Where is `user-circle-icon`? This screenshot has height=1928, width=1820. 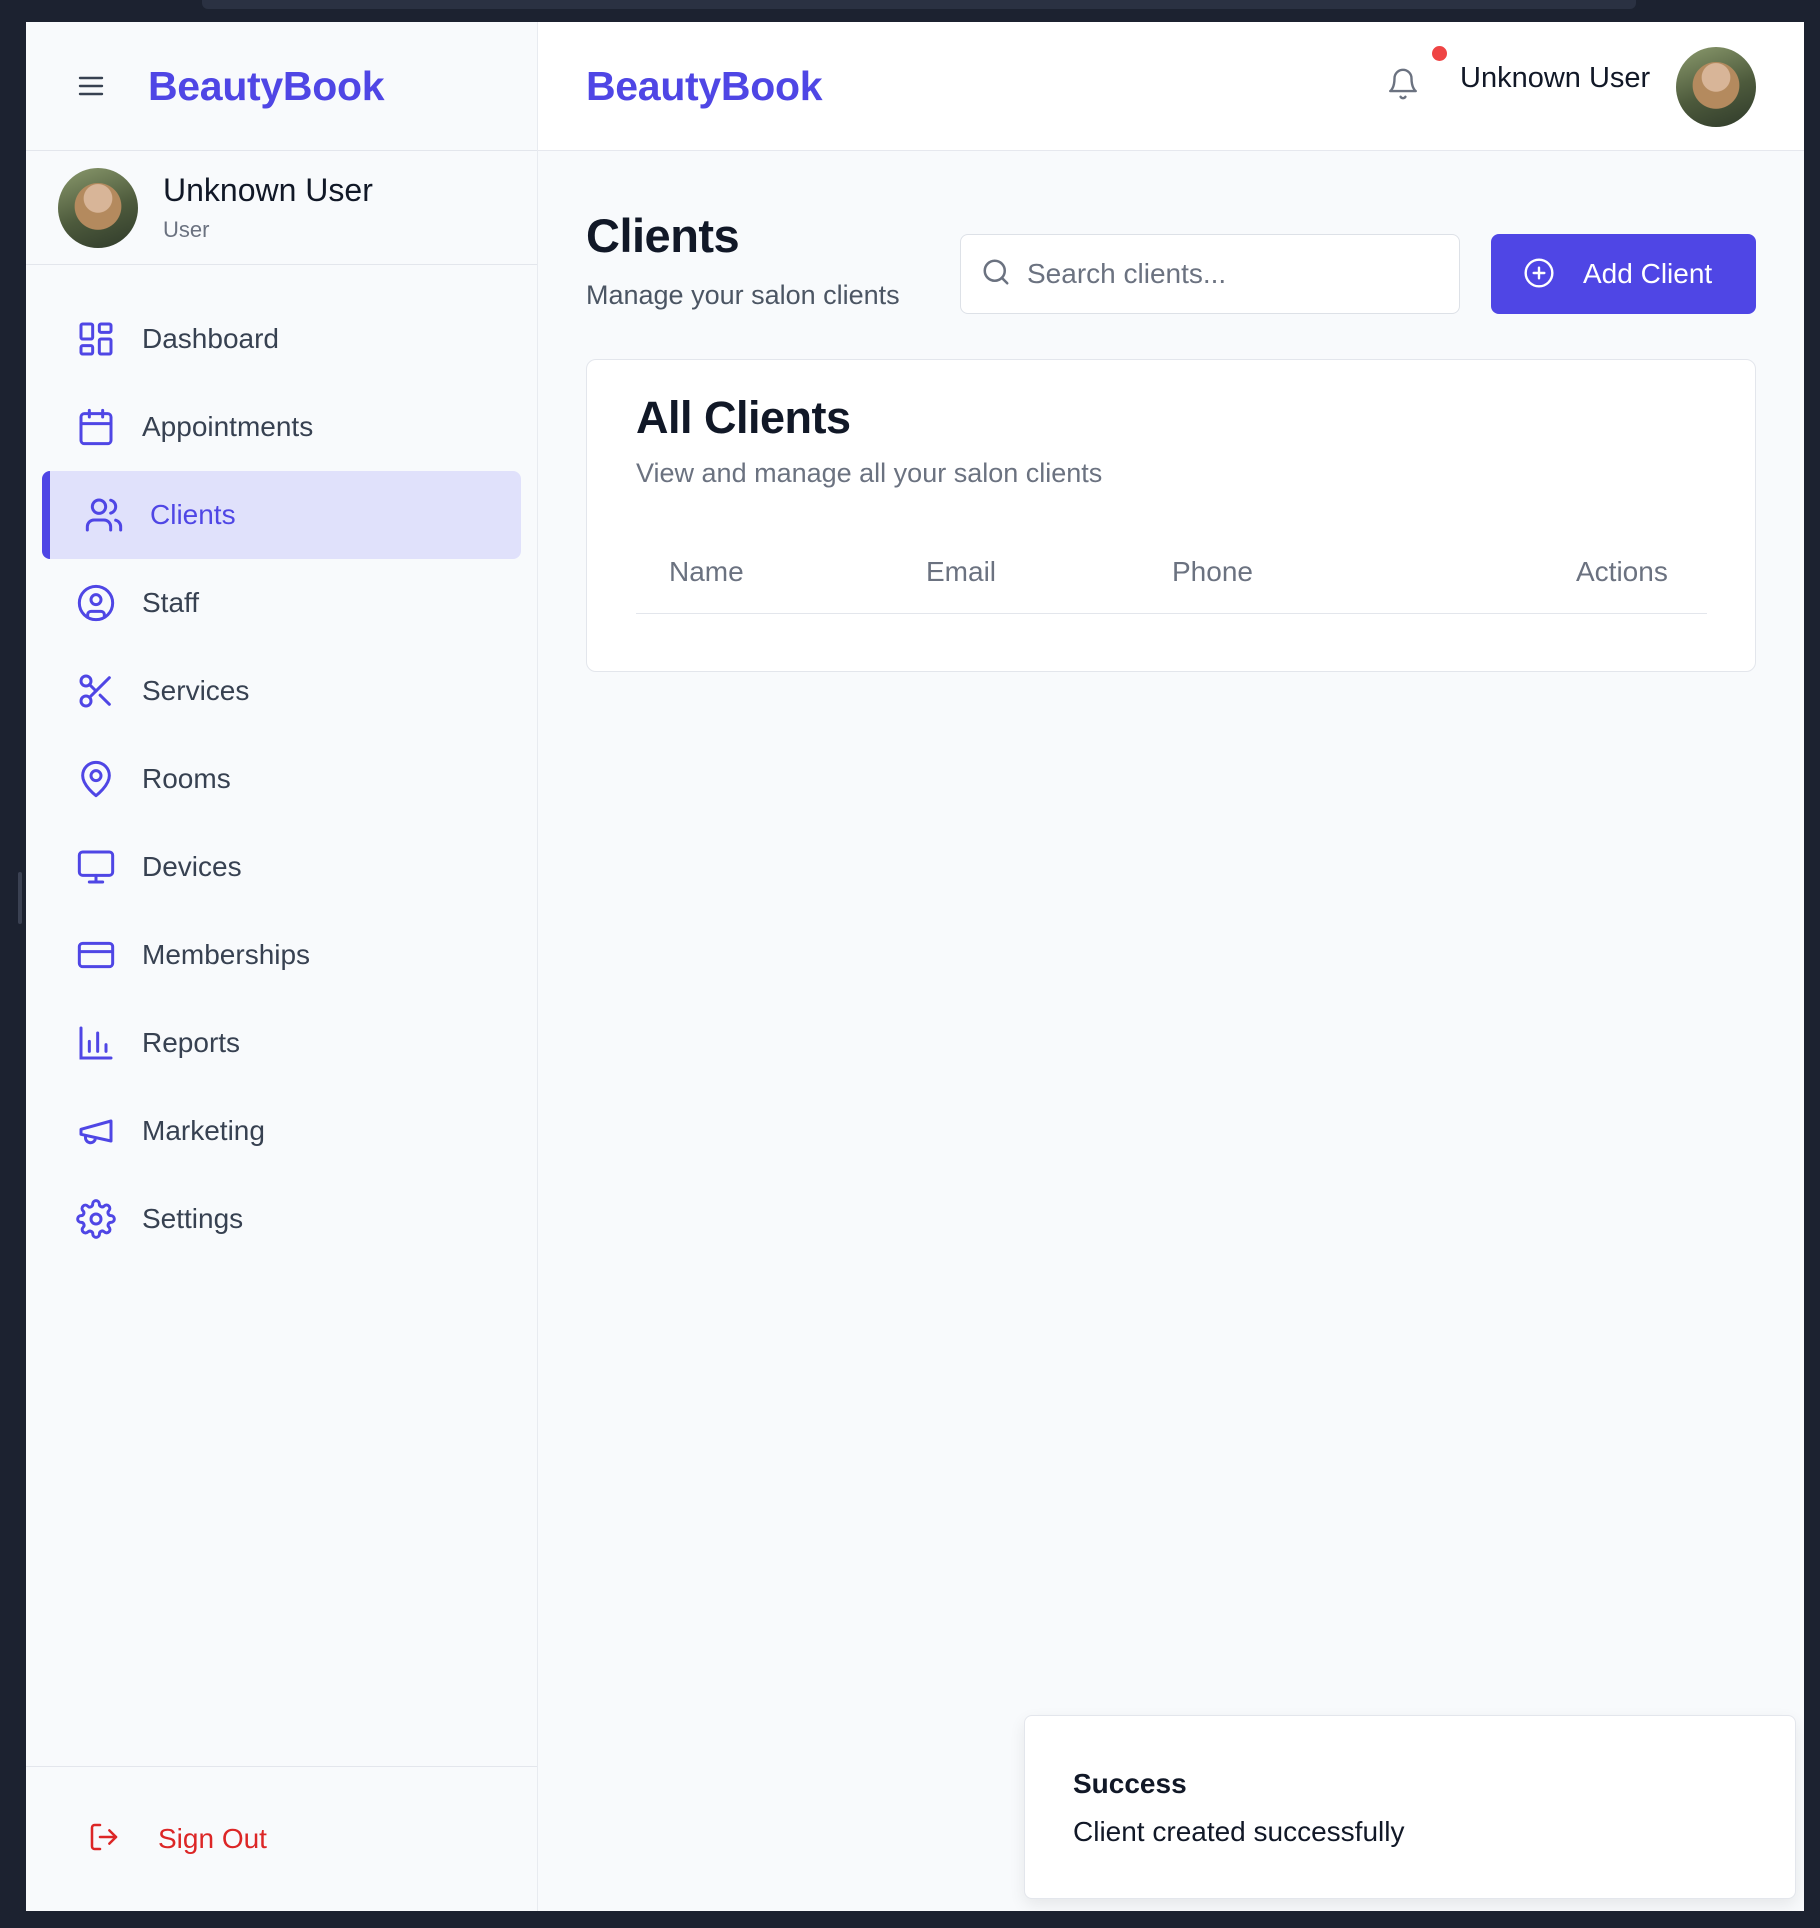
user-circle-icon is located at coordinates (96, 603).